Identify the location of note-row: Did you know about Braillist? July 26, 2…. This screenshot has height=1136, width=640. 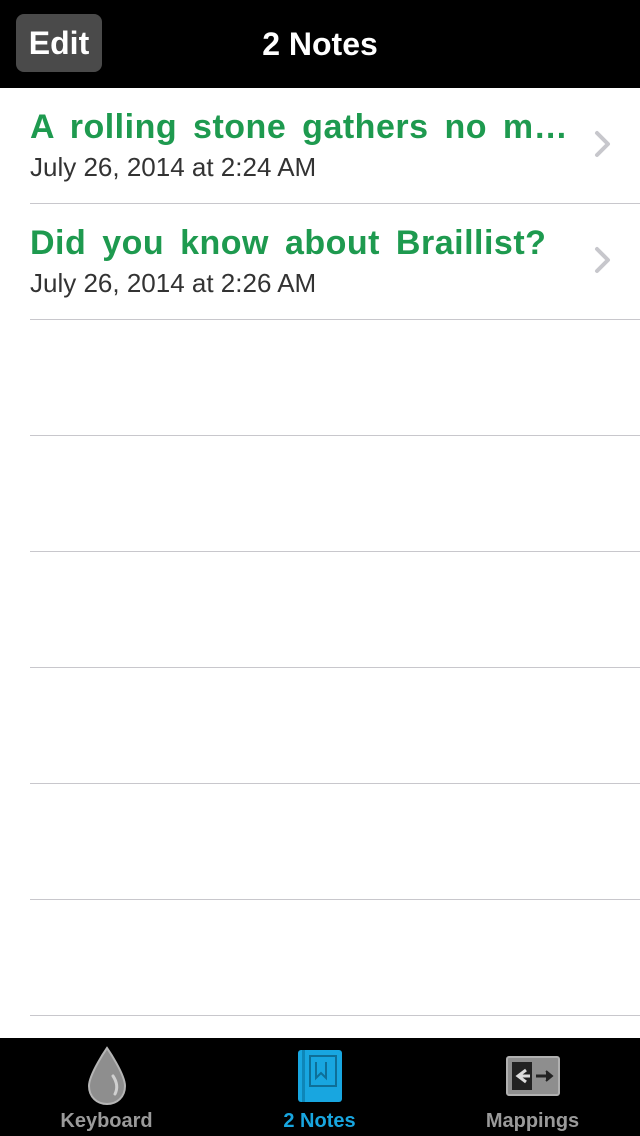
(320, 262).